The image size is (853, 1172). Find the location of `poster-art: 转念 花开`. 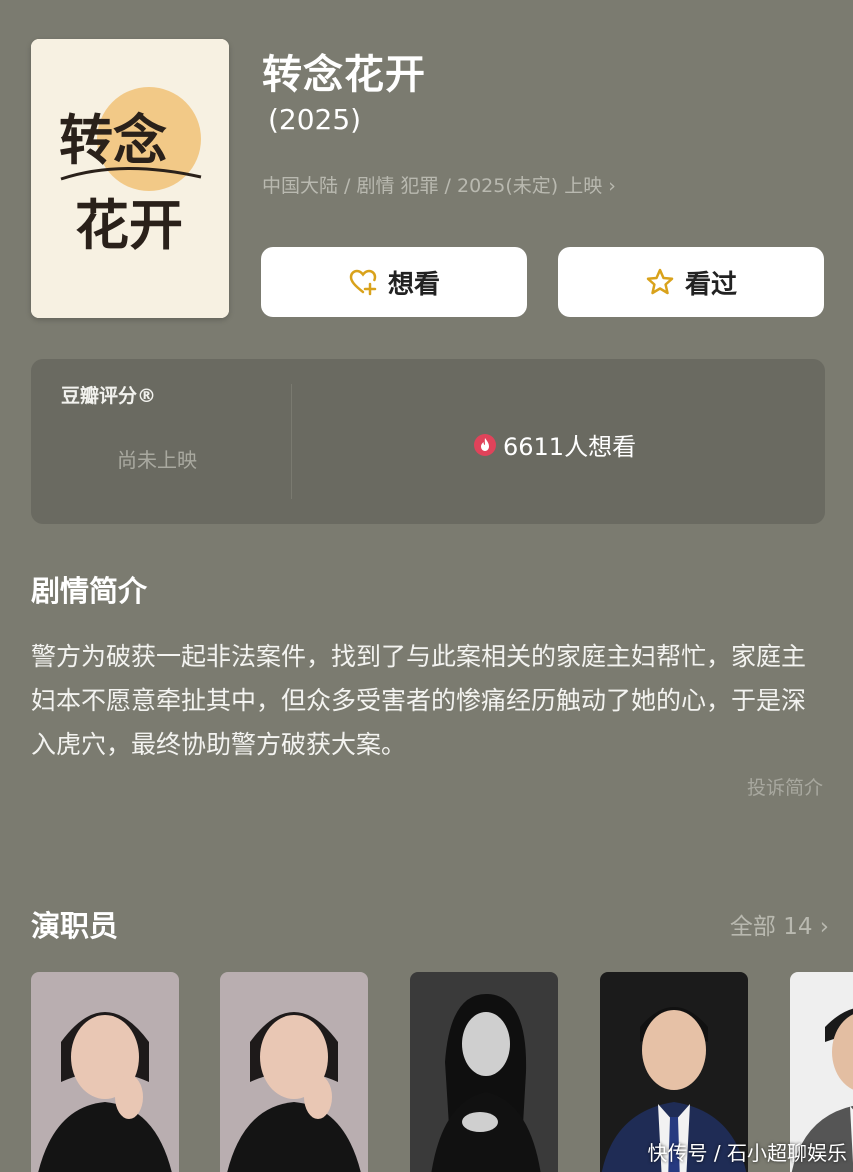

poster-art: 转念 花开 is located at coordinates (130, 178).